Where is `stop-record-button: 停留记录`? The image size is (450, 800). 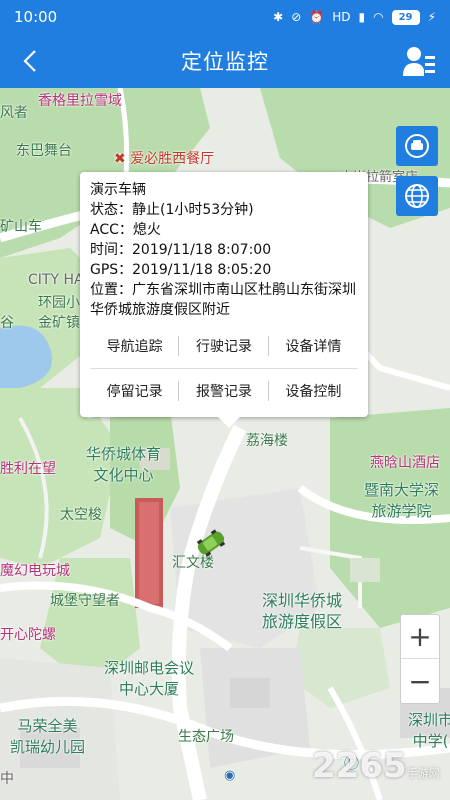 stop-record-button: 停留记录 is located at coordinates (135, 391).